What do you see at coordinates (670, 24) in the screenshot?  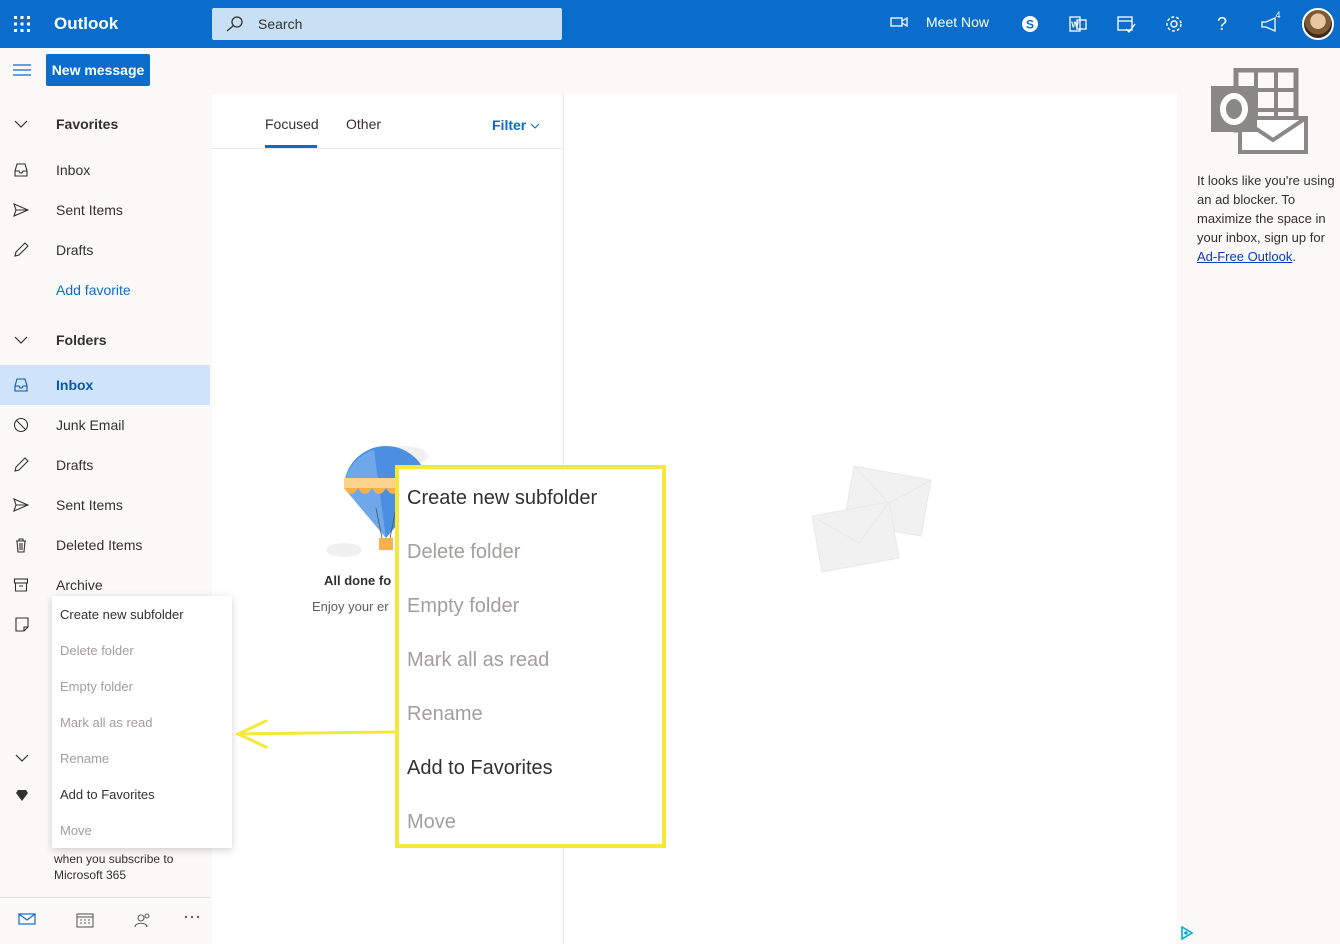 I see `top-bar: Outlook Search Meet Now S W ? 4` at bounding box center [670, 24].